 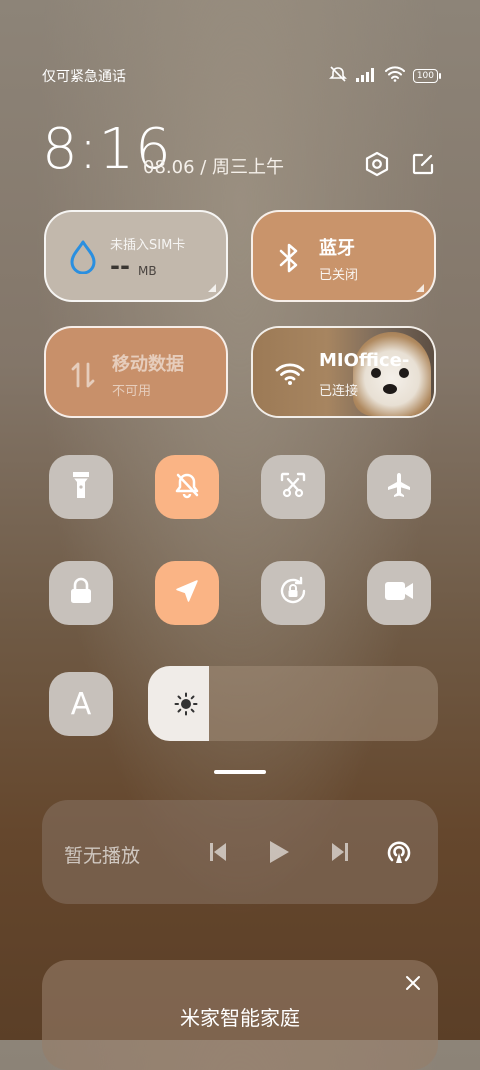 I want to click on flashlight-toggle, so click(x=81, y=487).